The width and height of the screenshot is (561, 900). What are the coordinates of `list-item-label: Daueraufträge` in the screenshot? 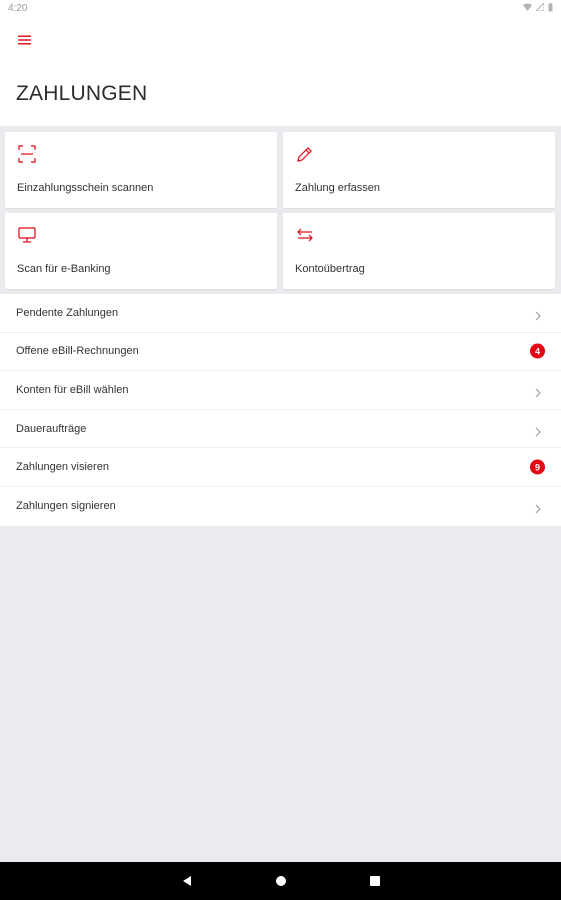 It's located at (51, 428).